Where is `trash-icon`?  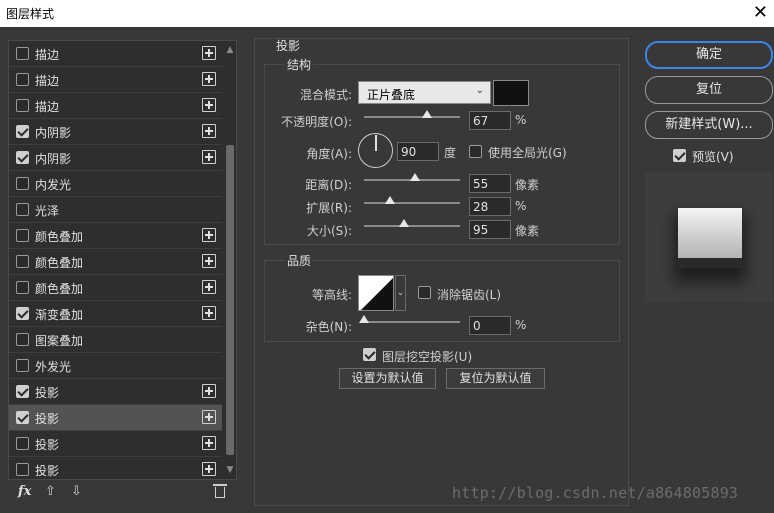 trash-icon is located at coordinates (220, 491).